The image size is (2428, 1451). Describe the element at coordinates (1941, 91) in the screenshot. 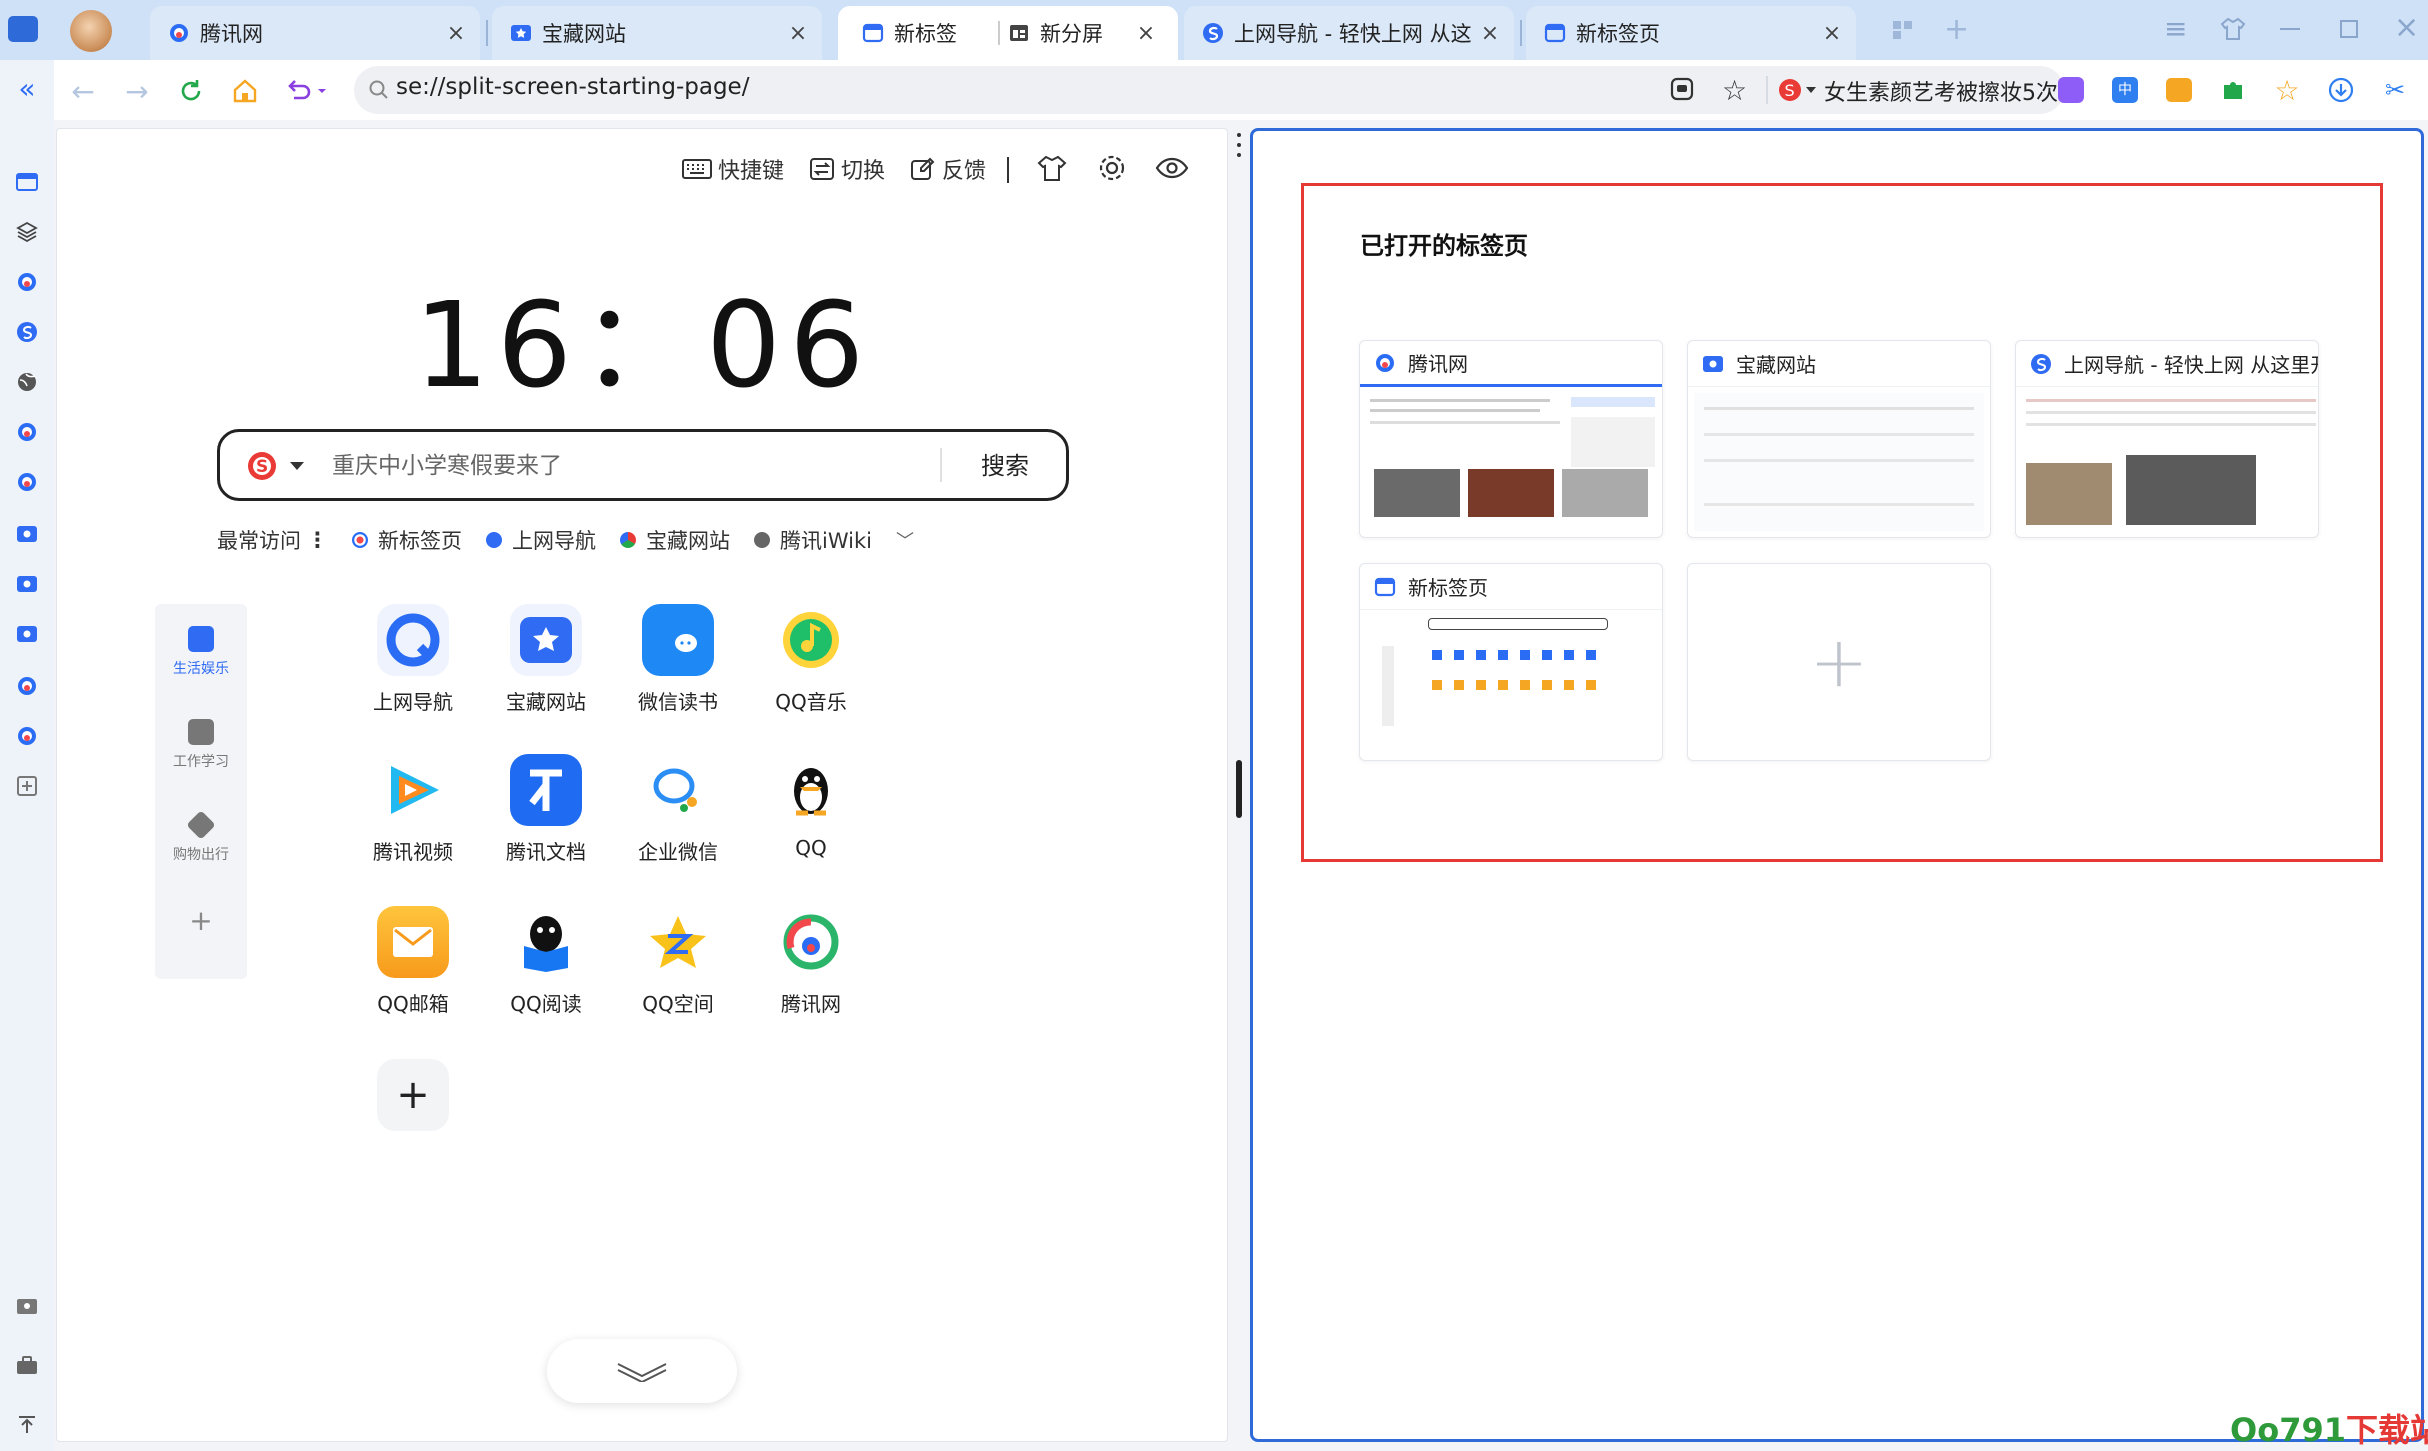

I see `hot-search-text: 女生素颜艺考被擦妆5次` at that location.